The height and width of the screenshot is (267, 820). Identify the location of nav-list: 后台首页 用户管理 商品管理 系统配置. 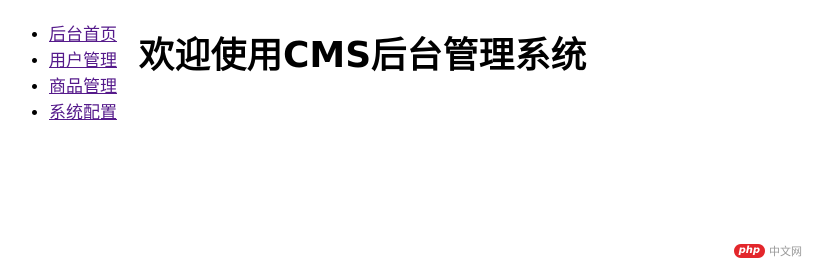
(63, 74).